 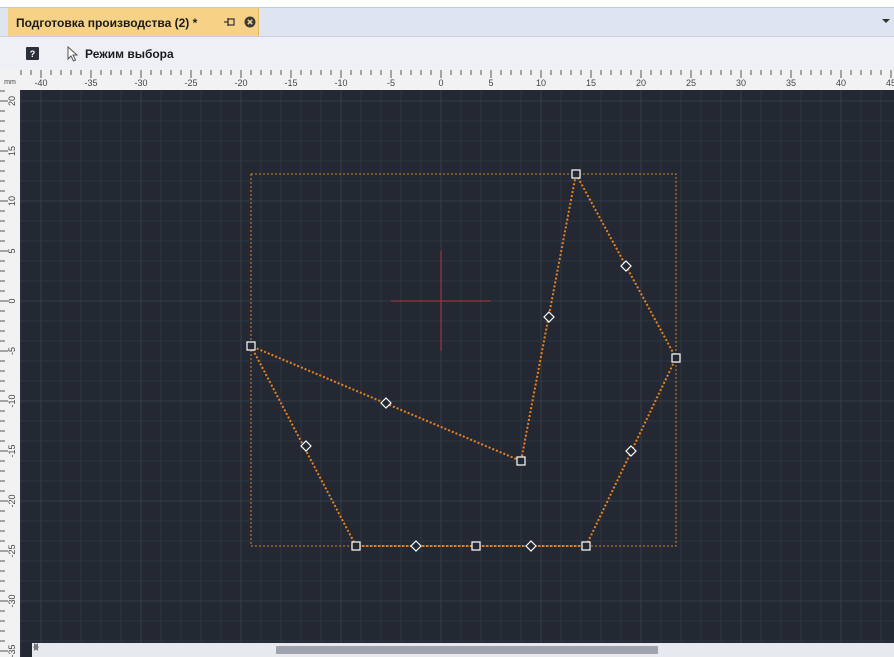 I want to click on select-mode-button: Режим выбора, so click(x=120, y=54).